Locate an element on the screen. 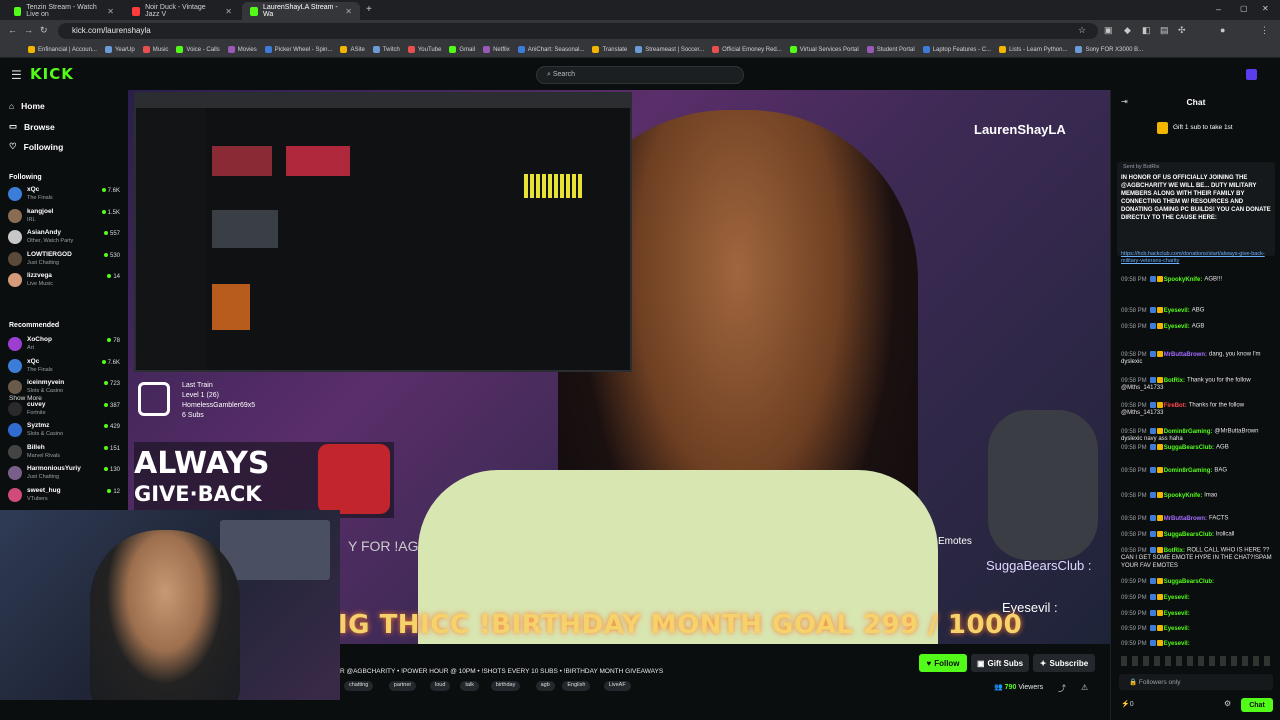  sidebar-channel-cuvey: cuvey Fortnite 387 is located at coordinates (66, 410).